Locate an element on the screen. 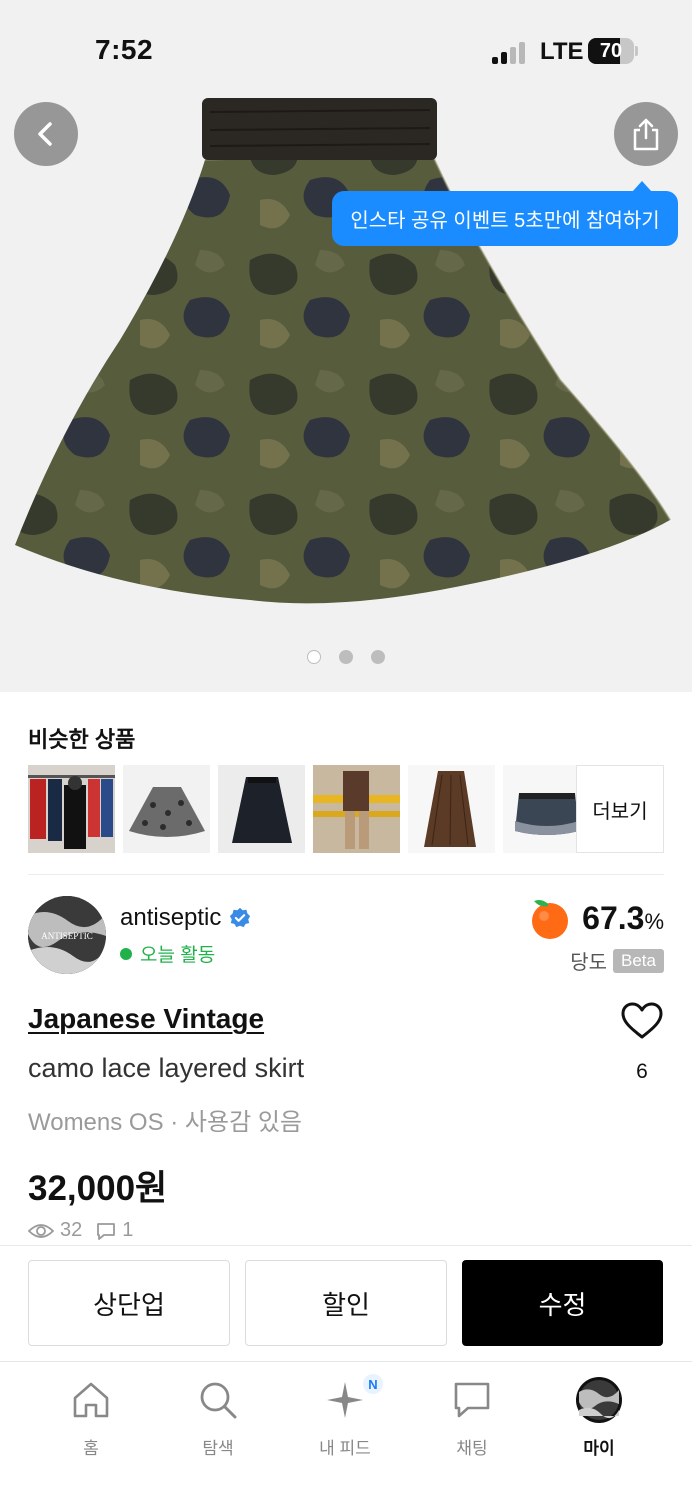  heart-icon is located at coordinates (642, 1021).